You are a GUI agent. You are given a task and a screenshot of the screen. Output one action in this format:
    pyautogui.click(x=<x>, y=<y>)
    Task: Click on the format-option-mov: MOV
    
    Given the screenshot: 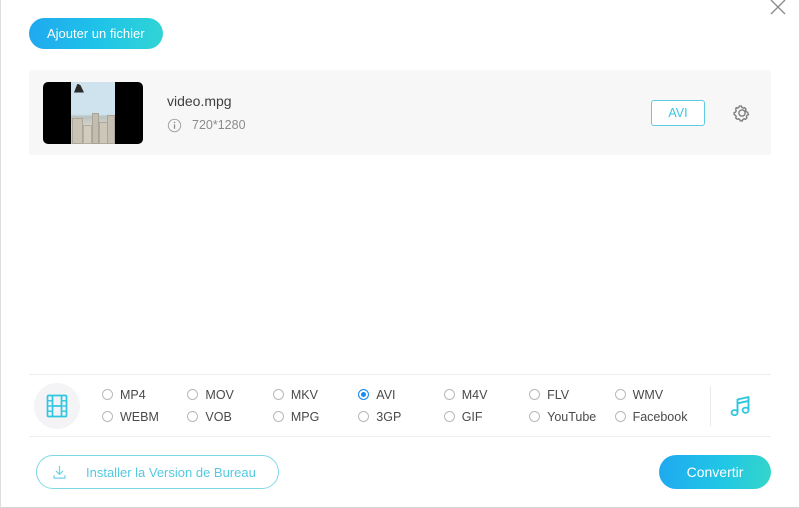 What is the action you would take?
    pyautogui.click(x=229, y=395)
    